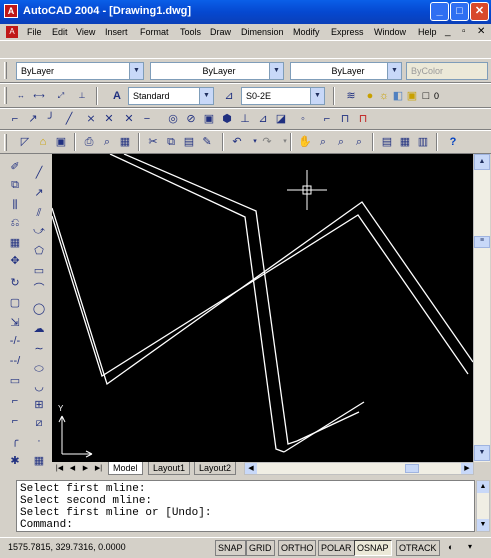  I want to click on polar-toggle: POLAR, so click(336, 548).